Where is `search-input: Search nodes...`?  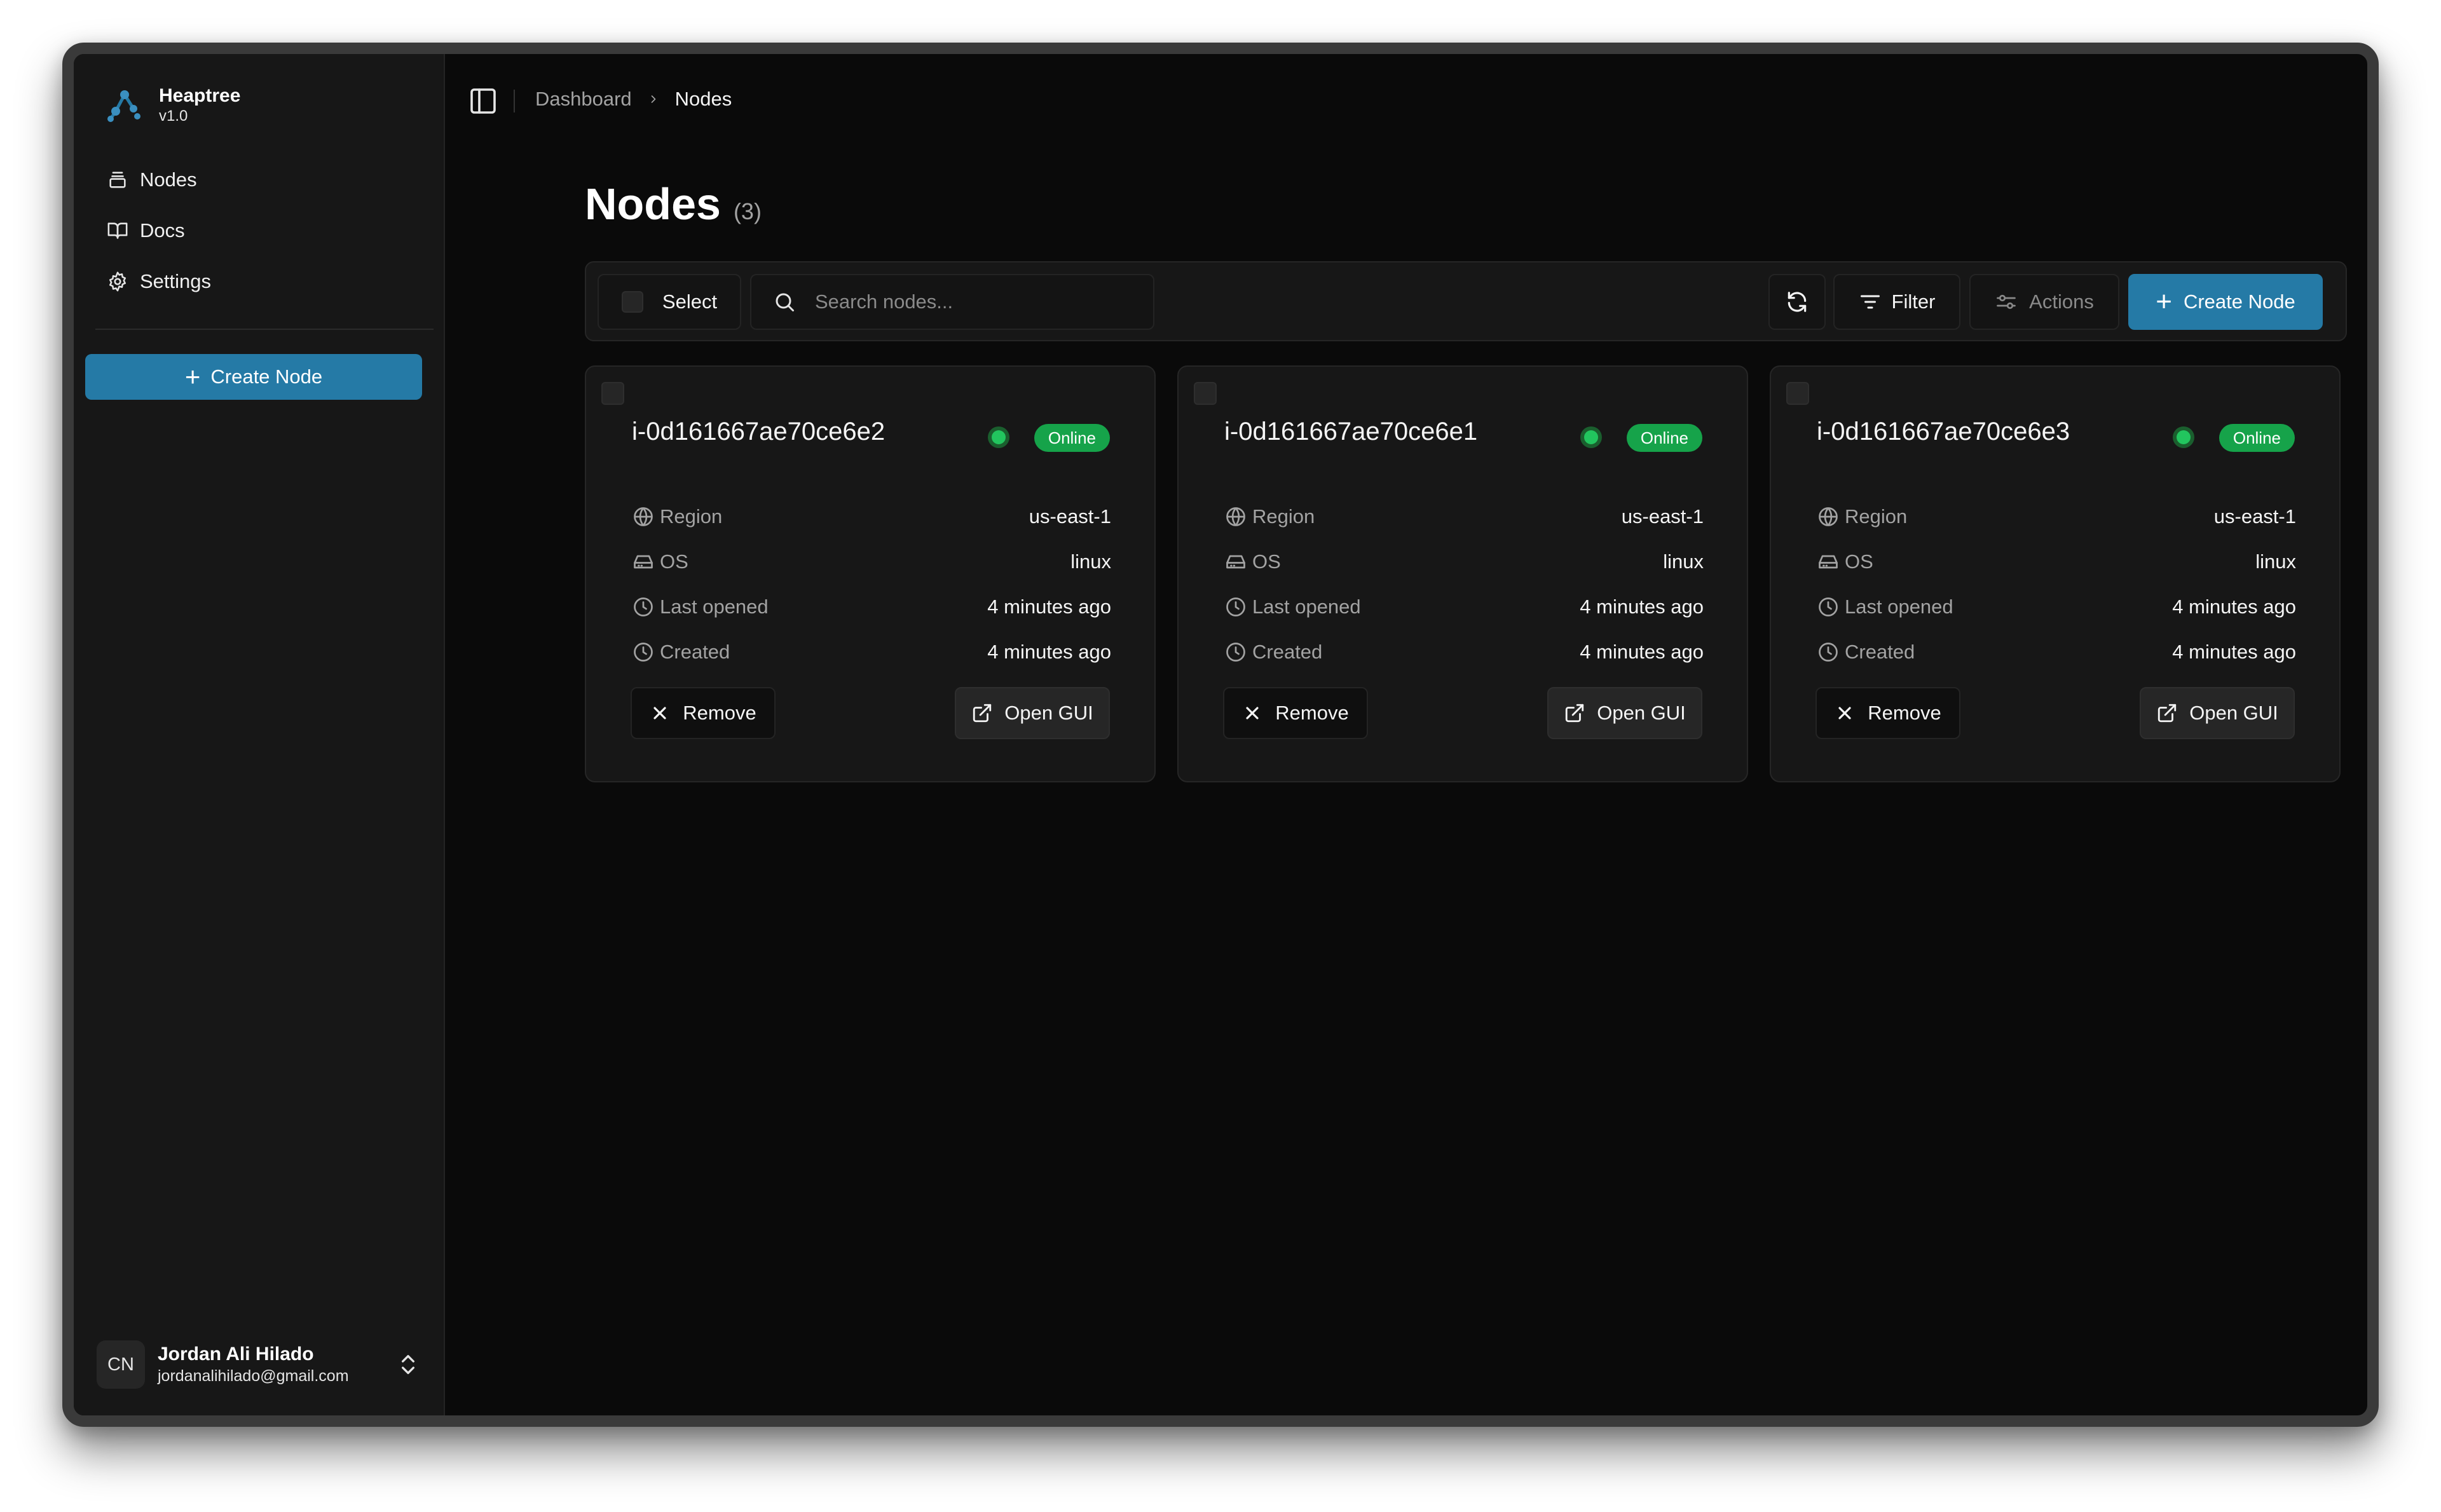
search-input: Search nodes... is located at coordinates (952, 302).